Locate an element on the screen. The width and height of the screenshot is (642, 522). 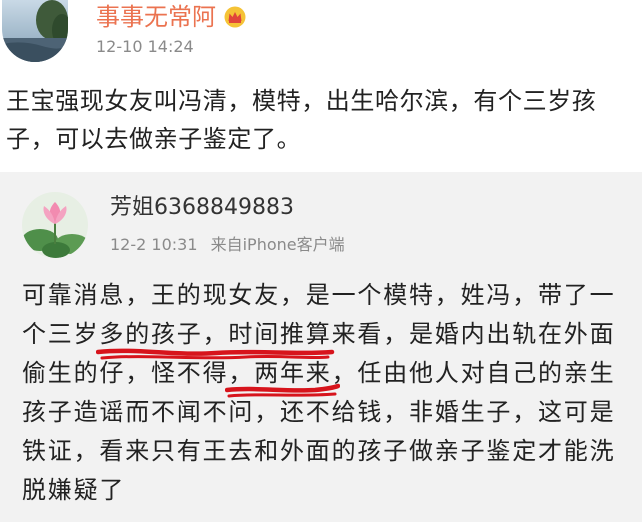
repost-meta: 12-2 10:31 来自iPhone客户端 is located at coordinates (227, 245).